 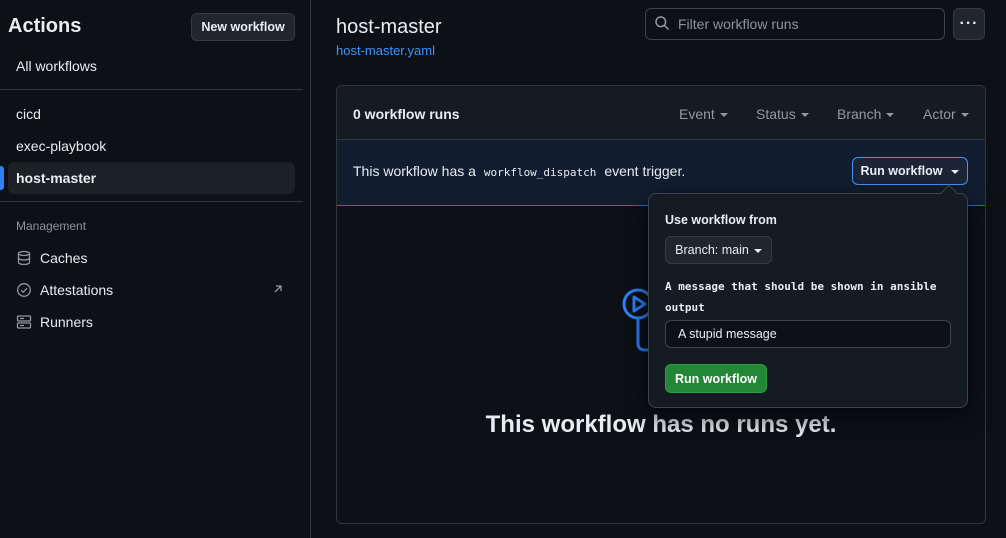 What do you see at coordinates (716, 378) in the screenshot?
I see `run-workflow-submit-button: Run workflow` at bounding box center [716, 378].